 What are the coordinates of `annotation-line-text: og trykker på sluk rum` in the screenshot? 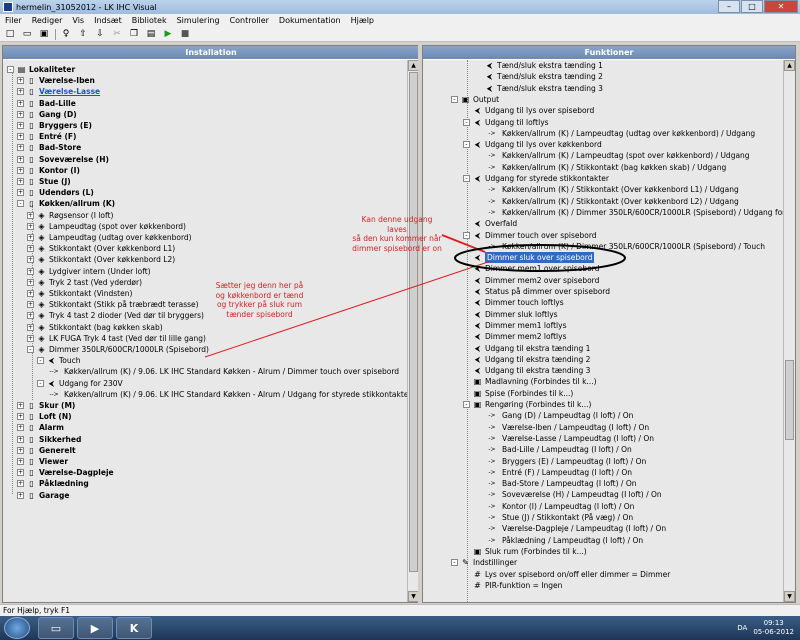 It's located at (259, 304).